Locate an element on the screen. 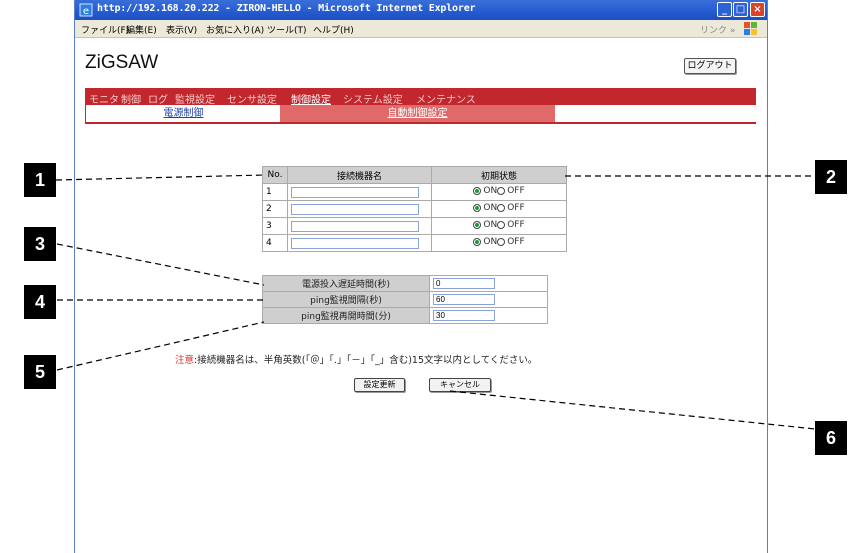 The height and width of the screenshot is (553, 862). callout-5: 5 is located at coordinates (40, 372).